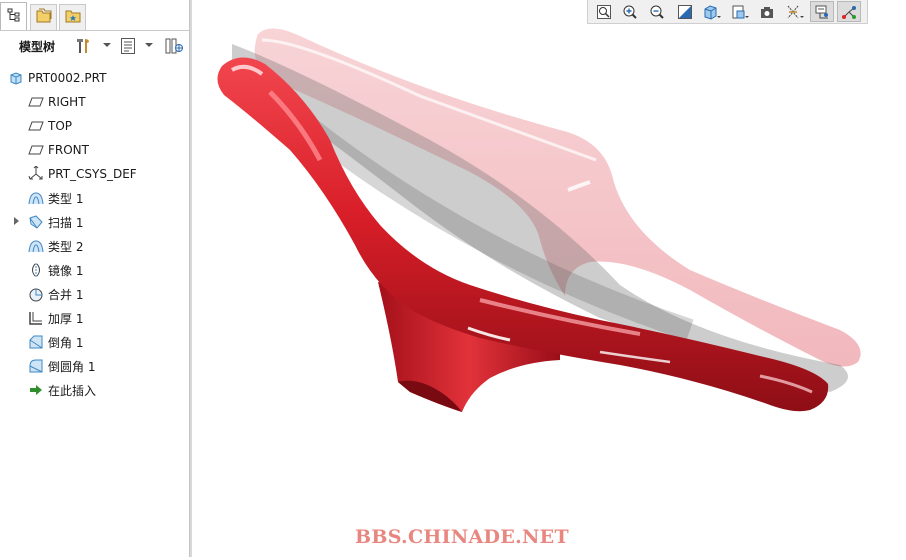  I want to click on tree-item-chamfer-1: 倒角 1, so click(55, 342).